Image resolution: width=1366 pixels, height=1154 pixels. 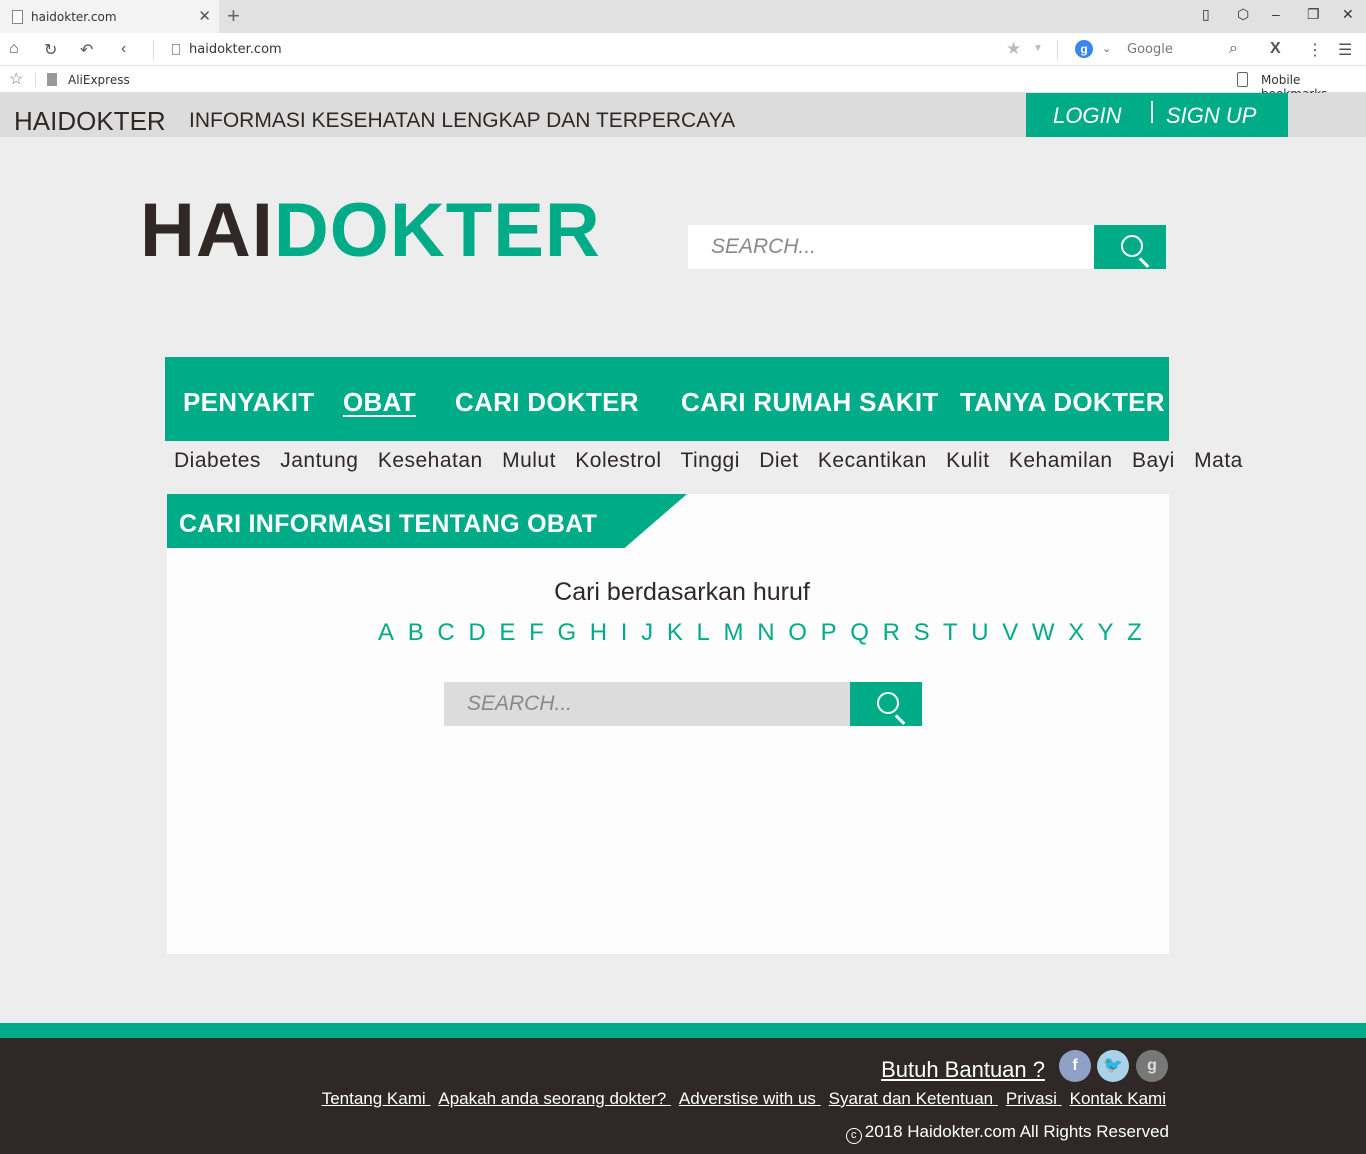 I want to click on browser-tab: haidokter.com ✕, so click(x=109, y=16).